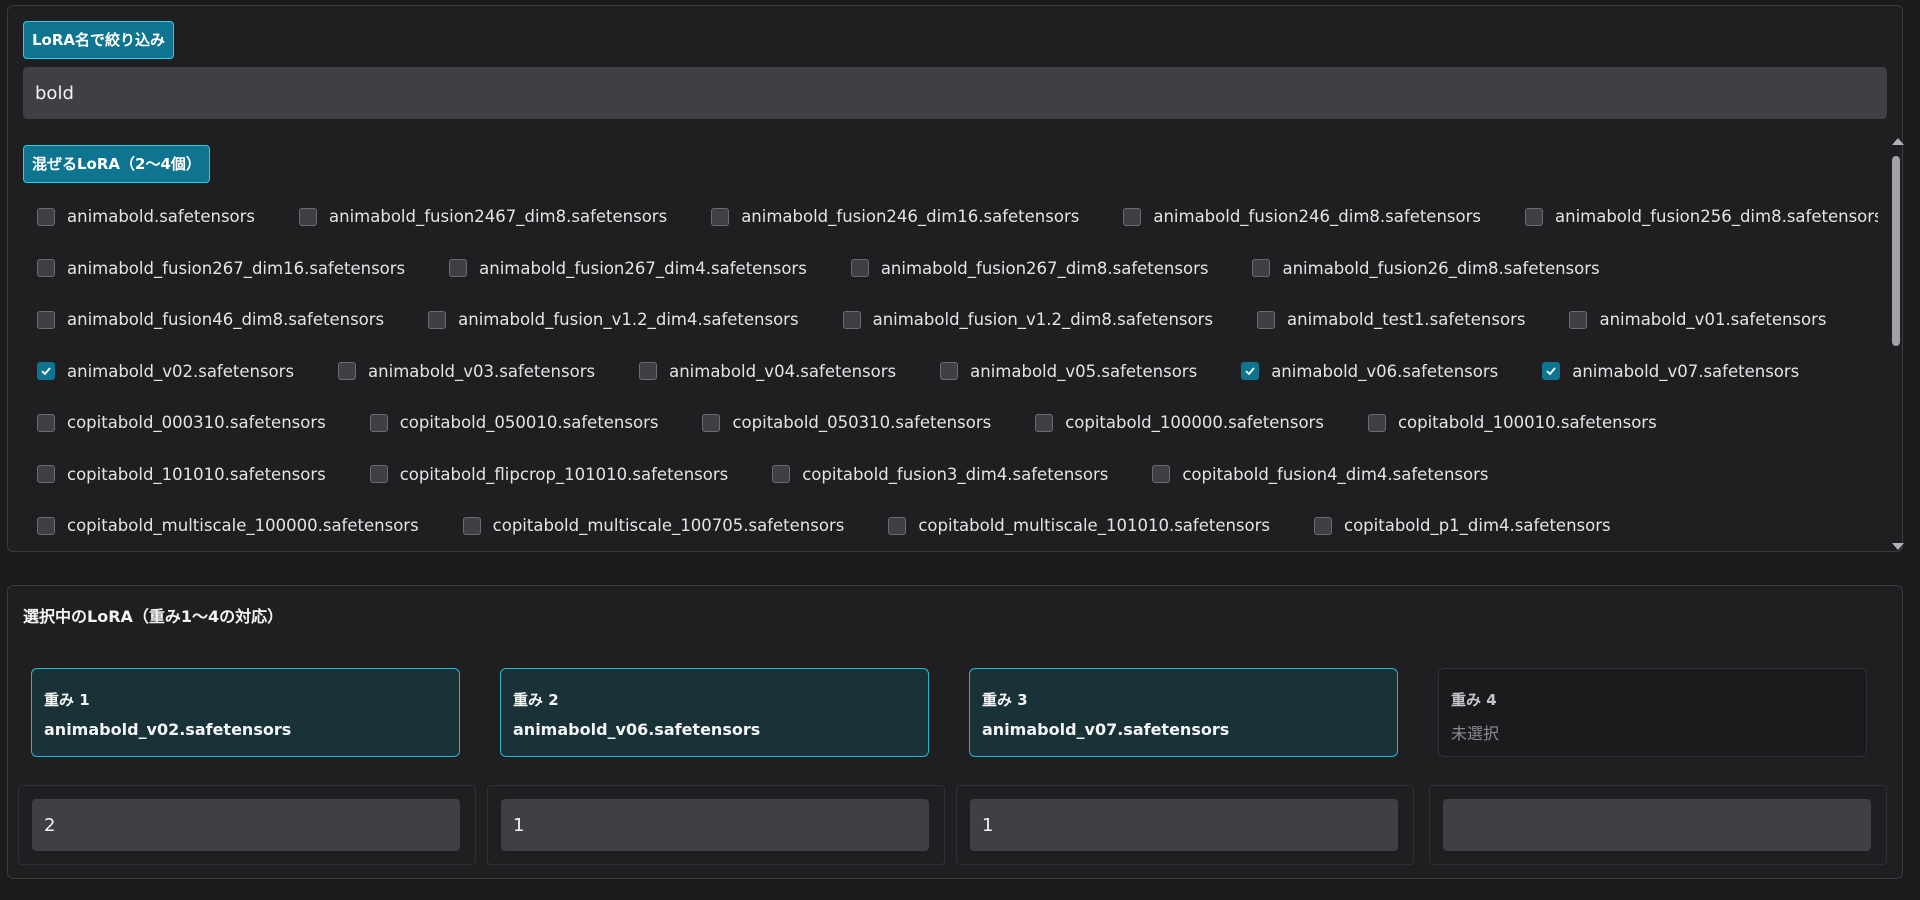 The width and height of the screenshot is (1920, 900). Describe the element at coordinates (1385, 371) in the screenshot. I see `lora-option-label: animabold_v06.safetensors` at that location.